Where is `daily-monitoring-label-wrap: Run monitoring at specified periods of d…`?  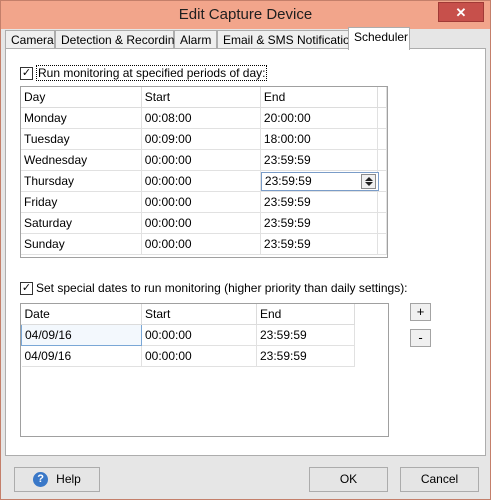 daily-monitoring-label-wrap: Run monitoring at specified periods of d… is located at coordinates (152, 73).